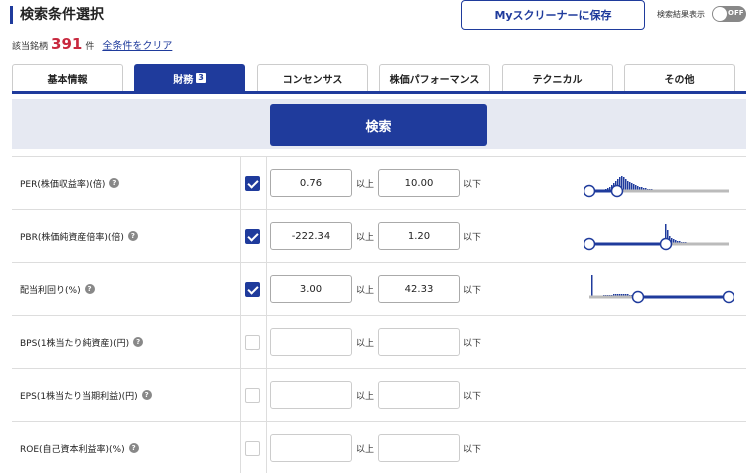 Image resolution: width=750 pixels, height=473 pixels. I want to click on criteria-label-text: EPS(1株当たり当期利益)(円), so click(79, 396).